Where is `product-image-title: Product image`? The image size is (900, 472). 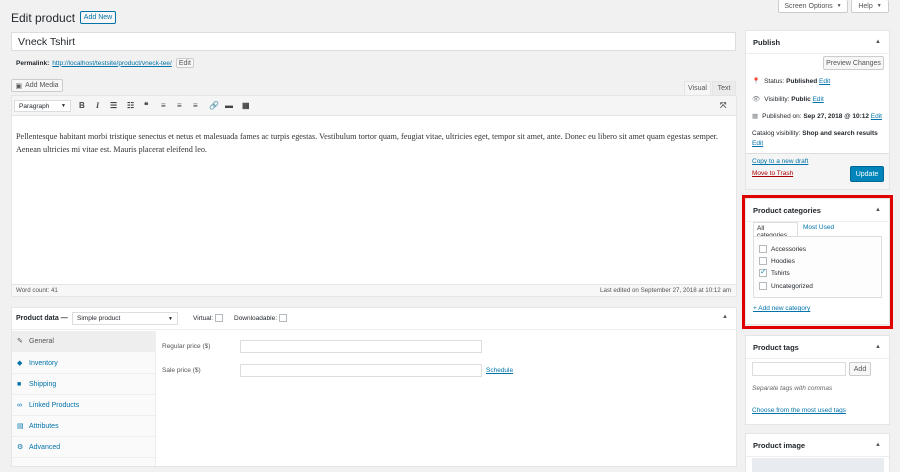 product-image-title: Product image is located at coordinates (779, 445).